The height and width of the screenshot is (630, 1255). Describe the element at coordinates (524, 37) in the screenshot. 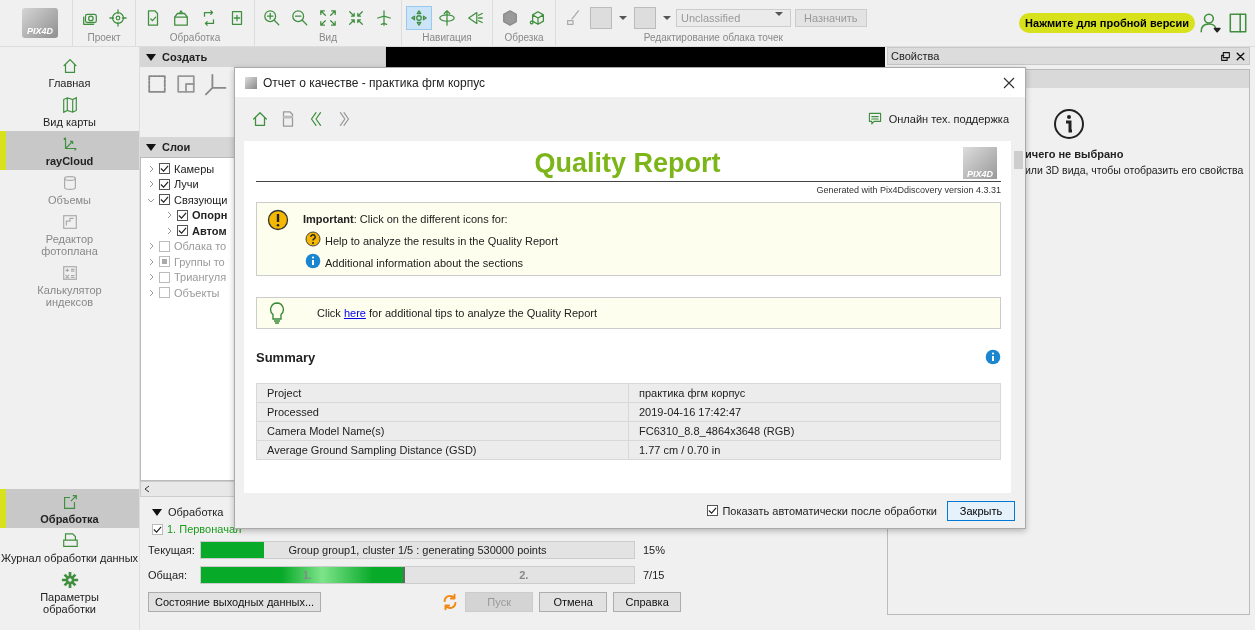

I see `group-label: Обрезка` at that location.